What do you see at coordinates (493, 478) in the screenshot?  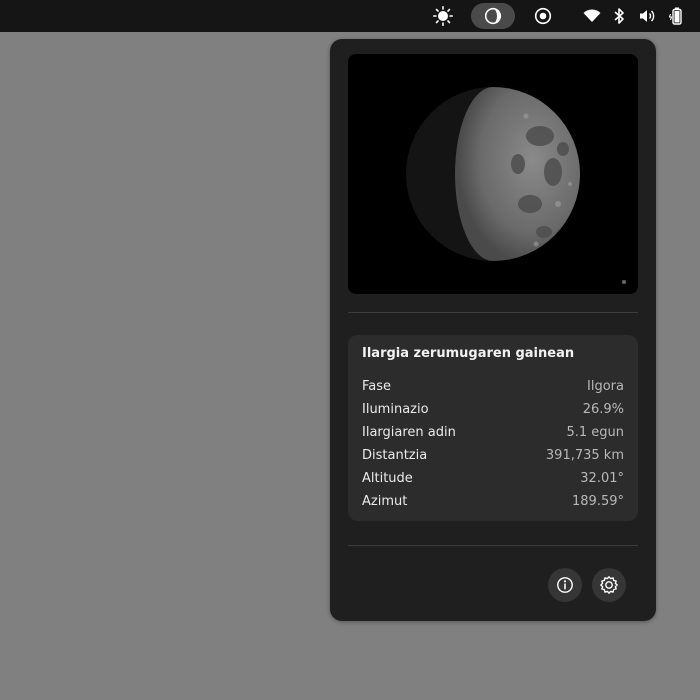 I see `info-row-altitude: Altitude 32.01°` at bounding box center [493, 478].